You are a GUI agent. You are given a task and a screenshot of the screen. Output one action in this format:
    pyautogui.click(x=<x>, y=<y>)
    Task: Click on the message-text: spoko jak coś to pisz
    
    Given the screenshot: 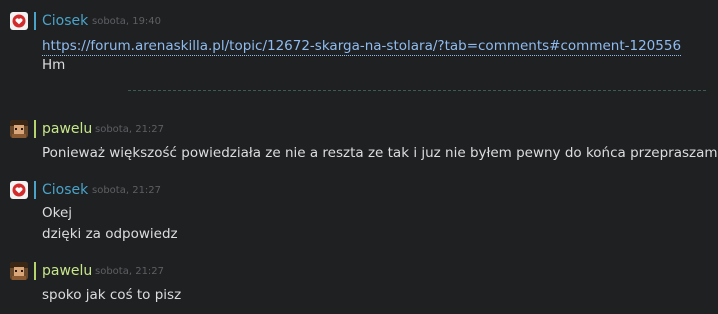 What is the action you would take?
    pyautogui.click(x=112, y=295)
    